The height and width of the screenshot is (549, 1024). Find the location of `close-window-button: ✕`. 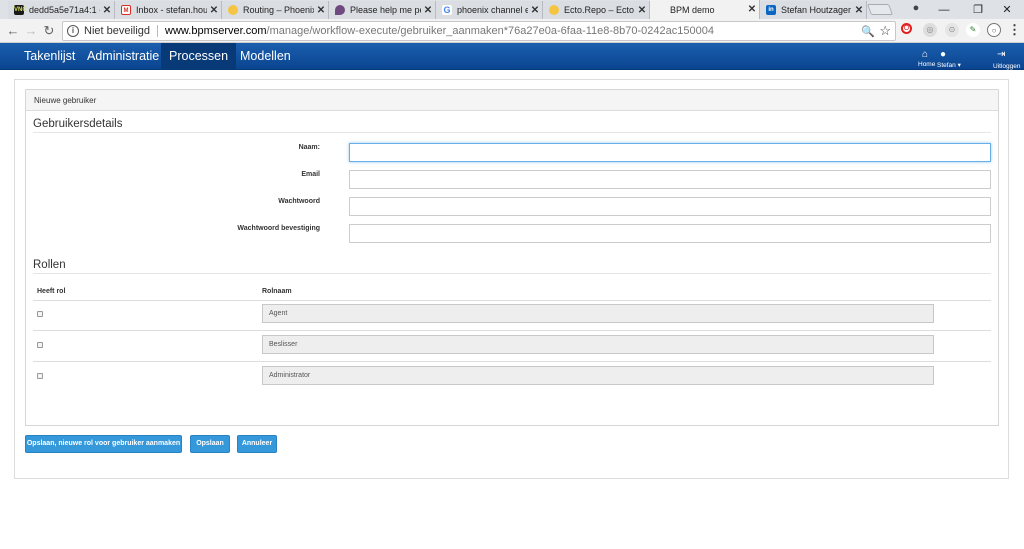

close-window-button: ✕ is located at coordinates (1007, 9).